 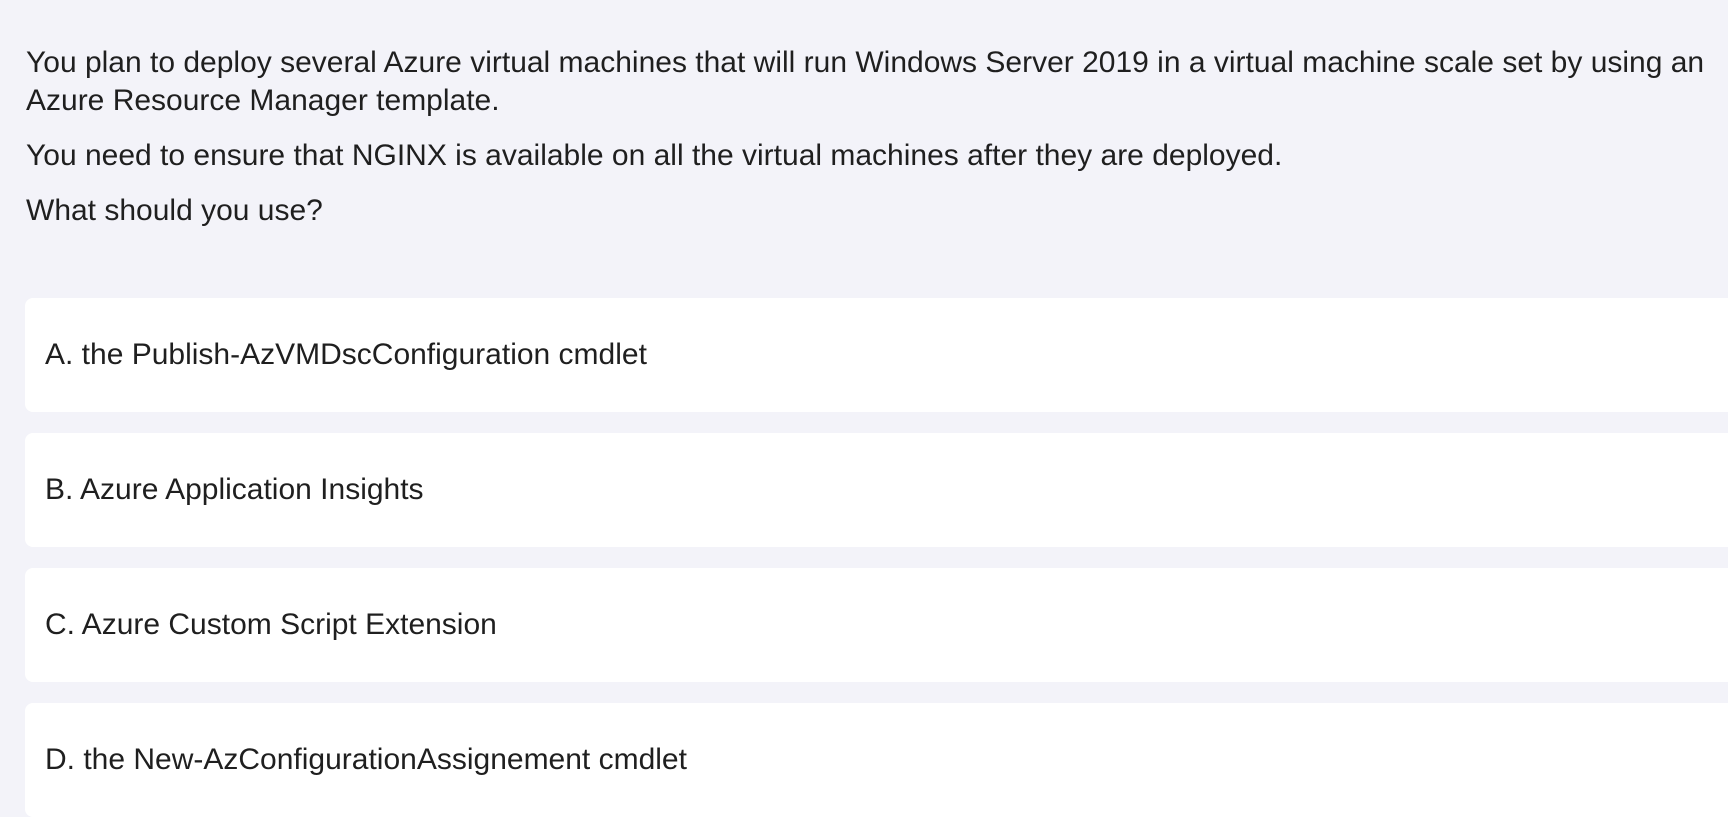 What do you see at coordinates (271, 624) in the screenshot?
I see `option-c-label: C. Azure Custom Script Extension` at bounding box center [271, 624].